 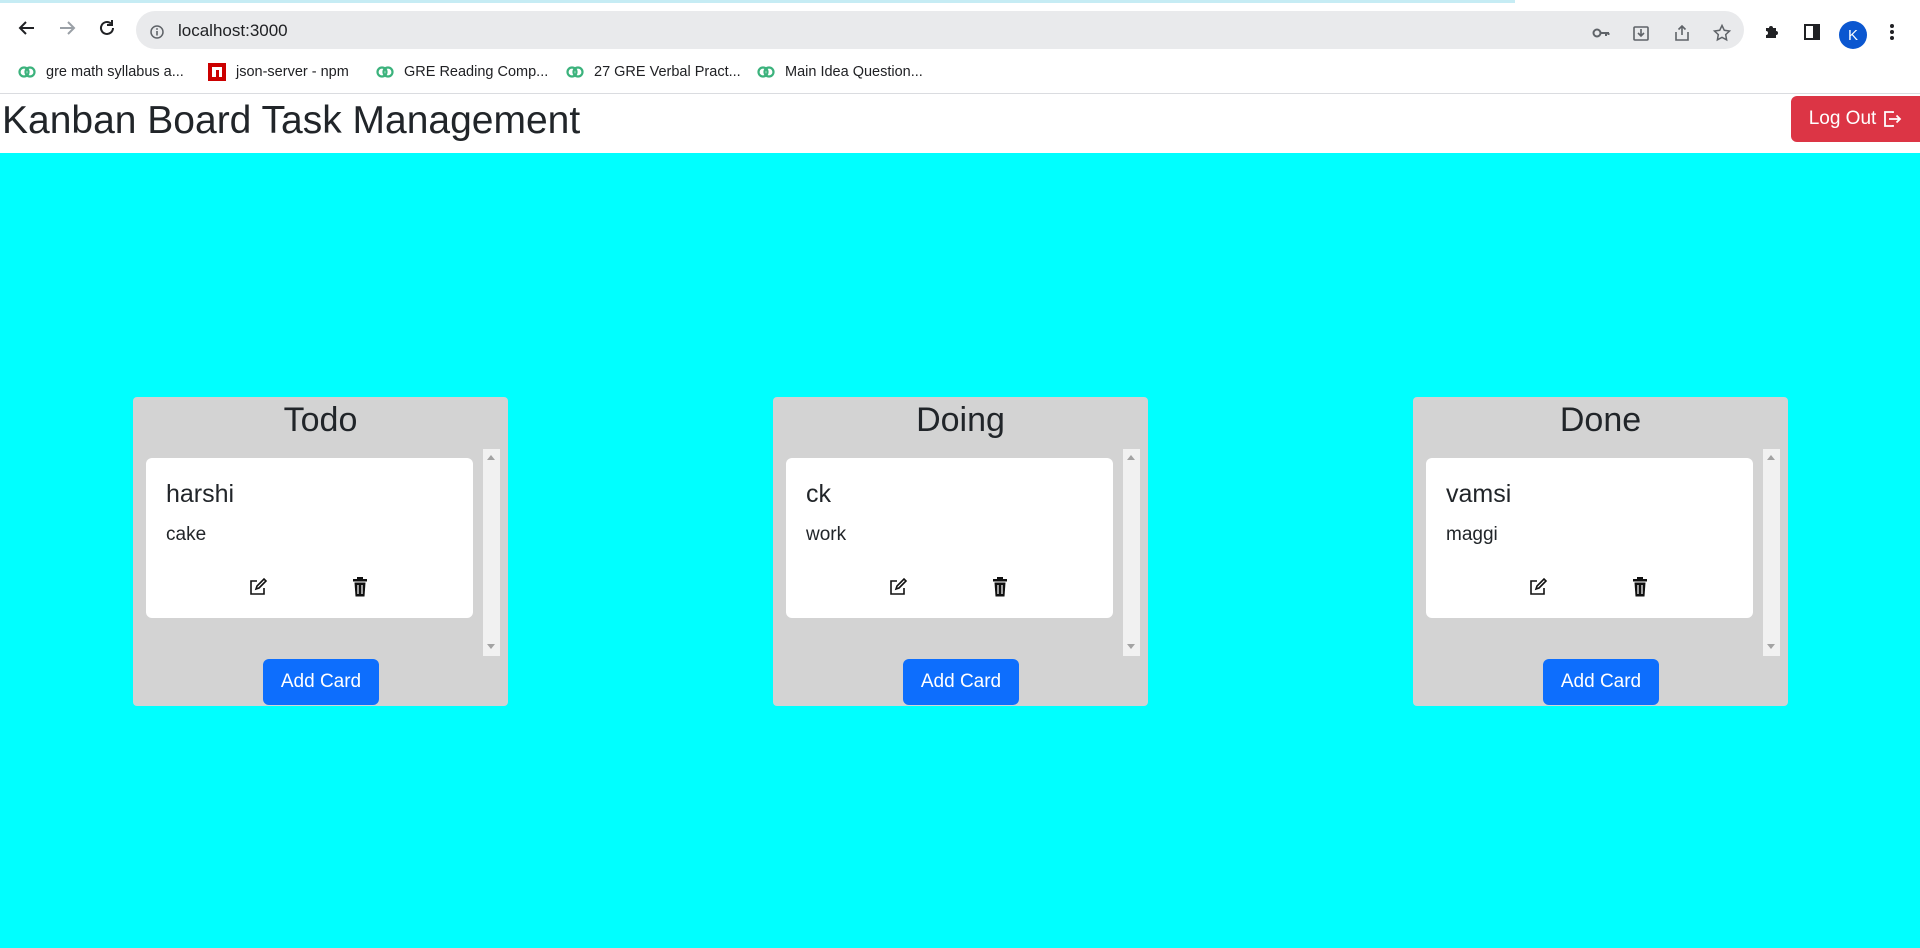 I want to click on browser-toolbar: localhost:3000 K, so click(x=960, y=28).